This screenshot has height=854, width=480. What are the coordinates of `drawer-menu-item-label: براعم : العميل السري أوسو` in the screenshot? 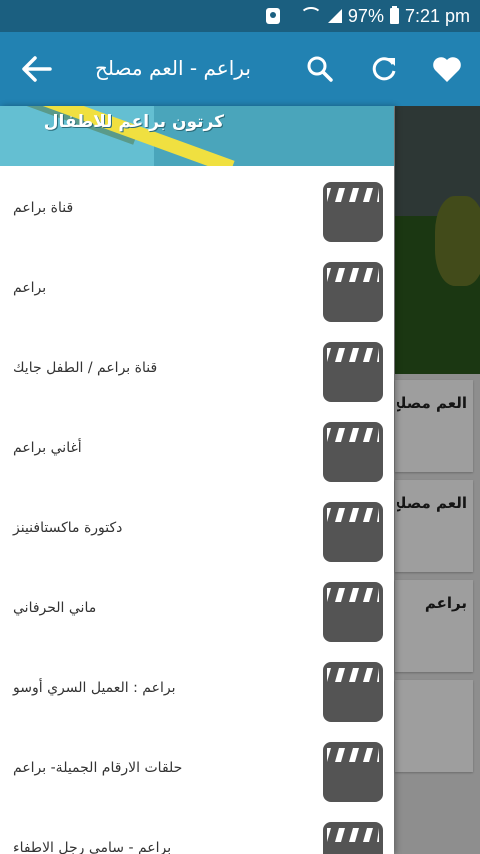 It's located at (94, 688).